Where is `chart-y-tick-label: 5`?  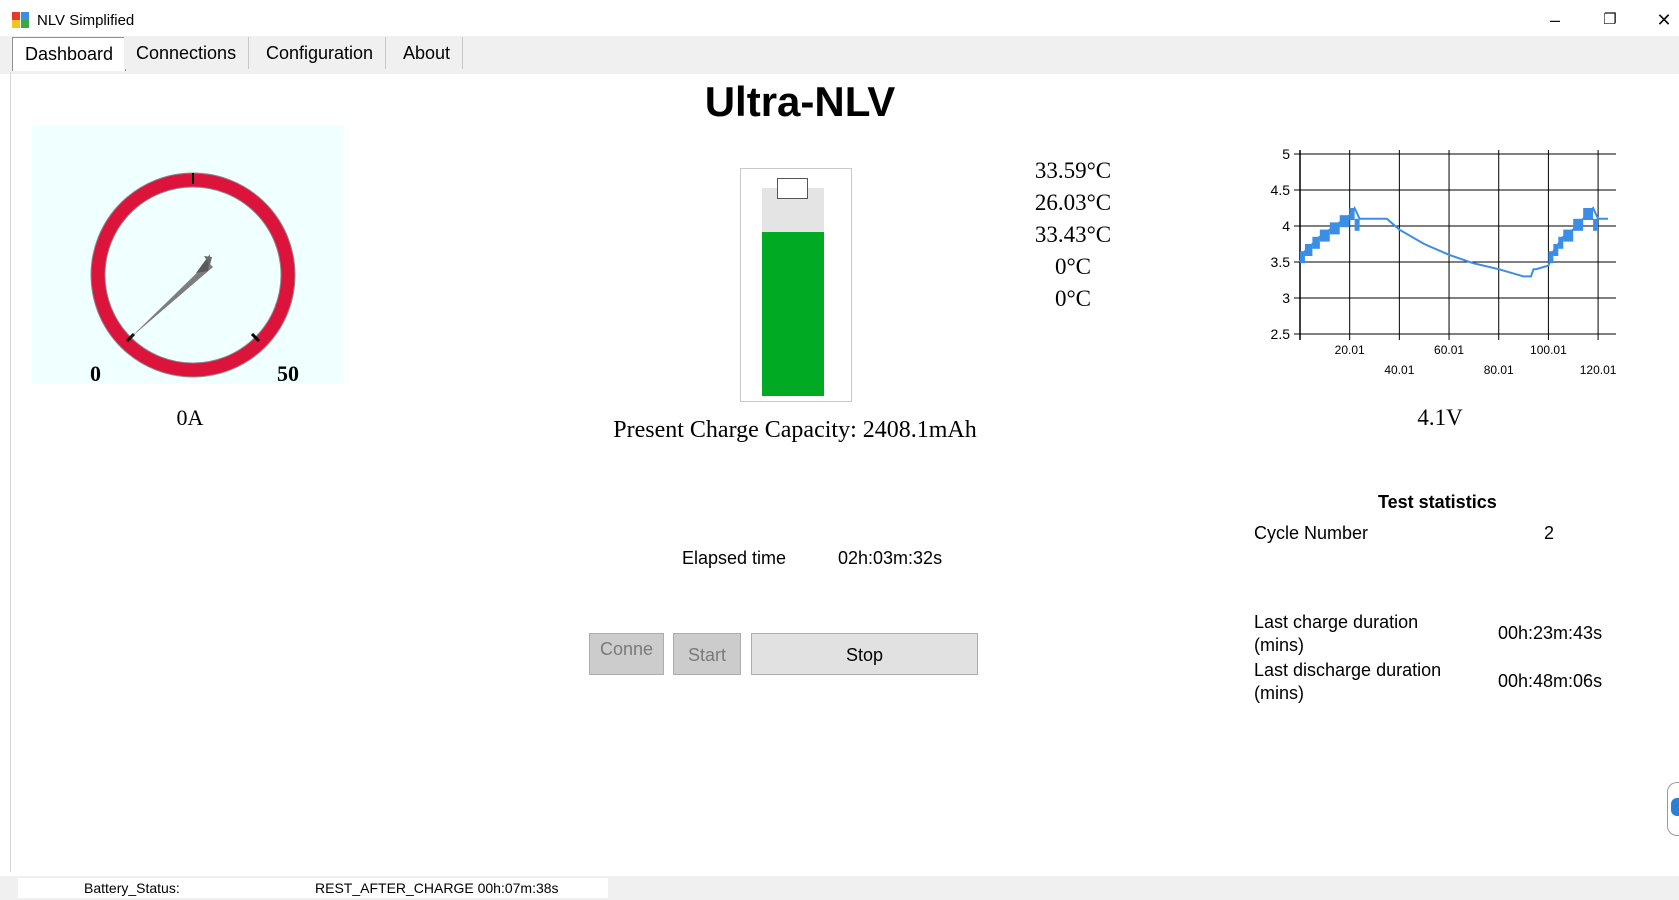
chart-y-tick-label: 5 is located at coordinates (1286, 154).